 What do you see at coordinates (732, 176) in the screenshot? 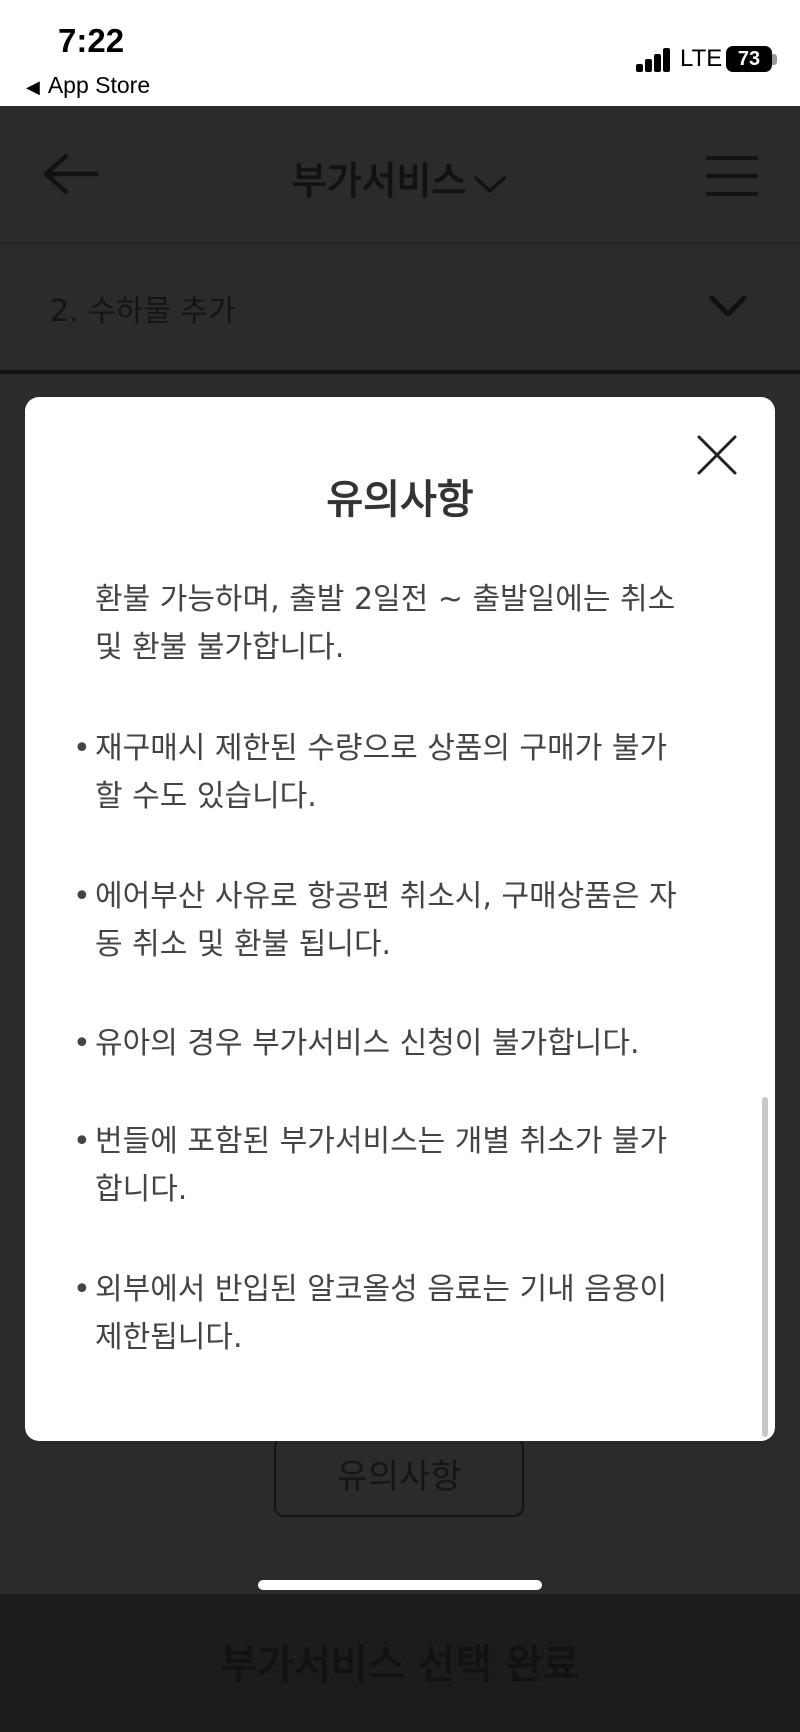
I see `hamburger-menu-icon` at bounding box center [732, 176].